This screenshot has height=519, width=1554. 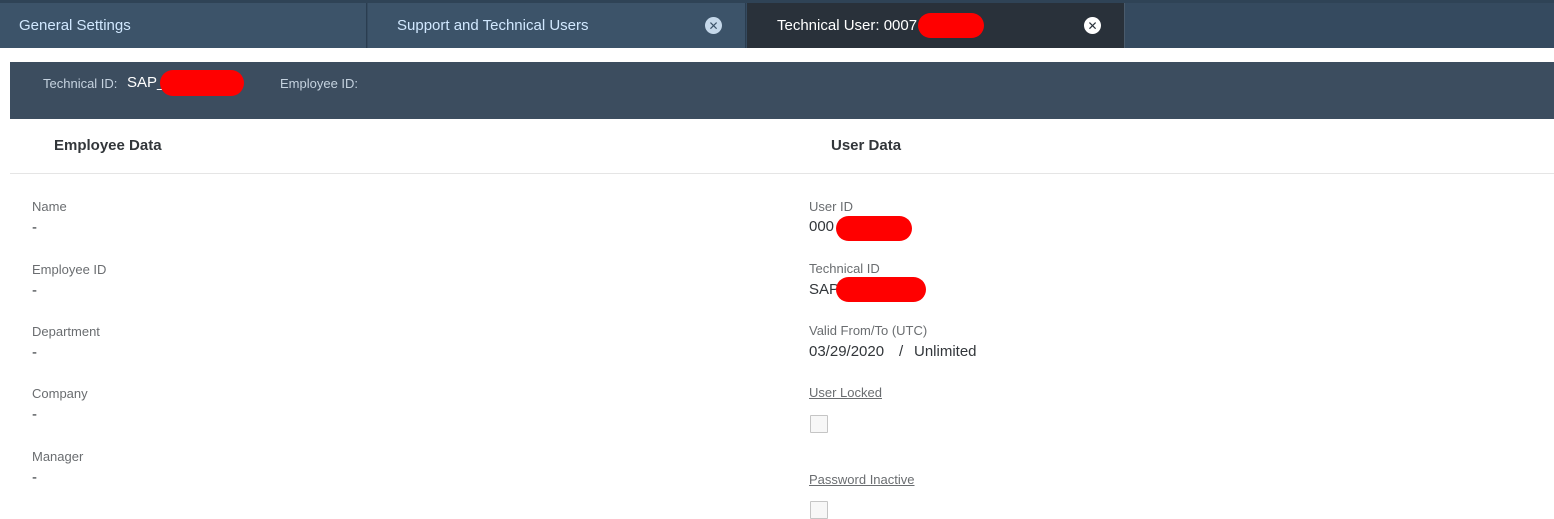 What do you see at coordinates (108, 145) in the screenshot?
I see `employee-data-title: Employee Data` at bounding box center [108, 145].